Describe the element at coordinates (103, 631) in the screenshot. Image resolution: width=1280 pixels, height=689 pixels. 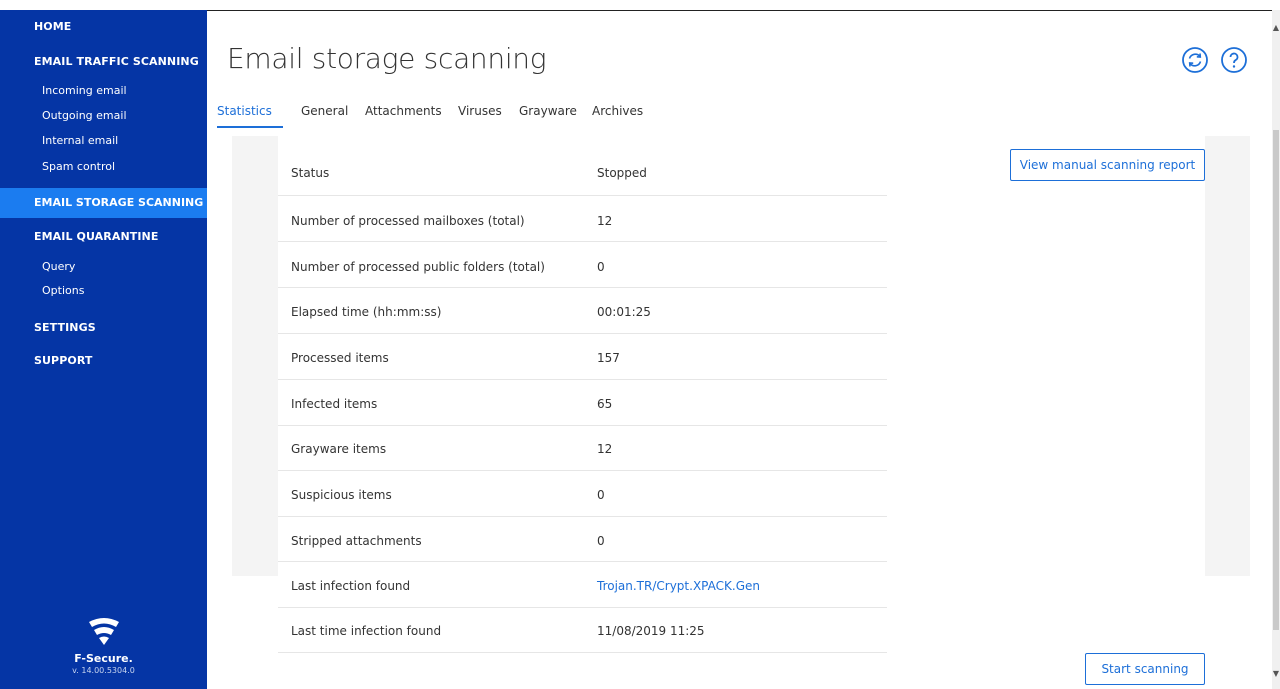
I see `fsecure-wifi-icon` at that location.